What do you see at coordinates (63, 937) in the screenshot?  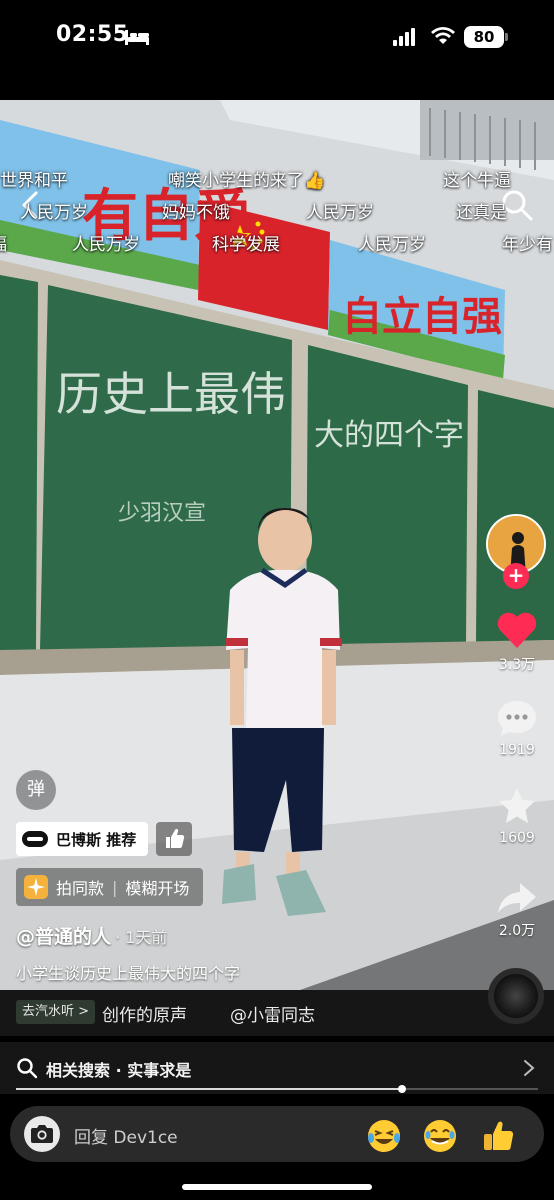 I see `author-name: @普通的人` at bounding box center [63, 937].